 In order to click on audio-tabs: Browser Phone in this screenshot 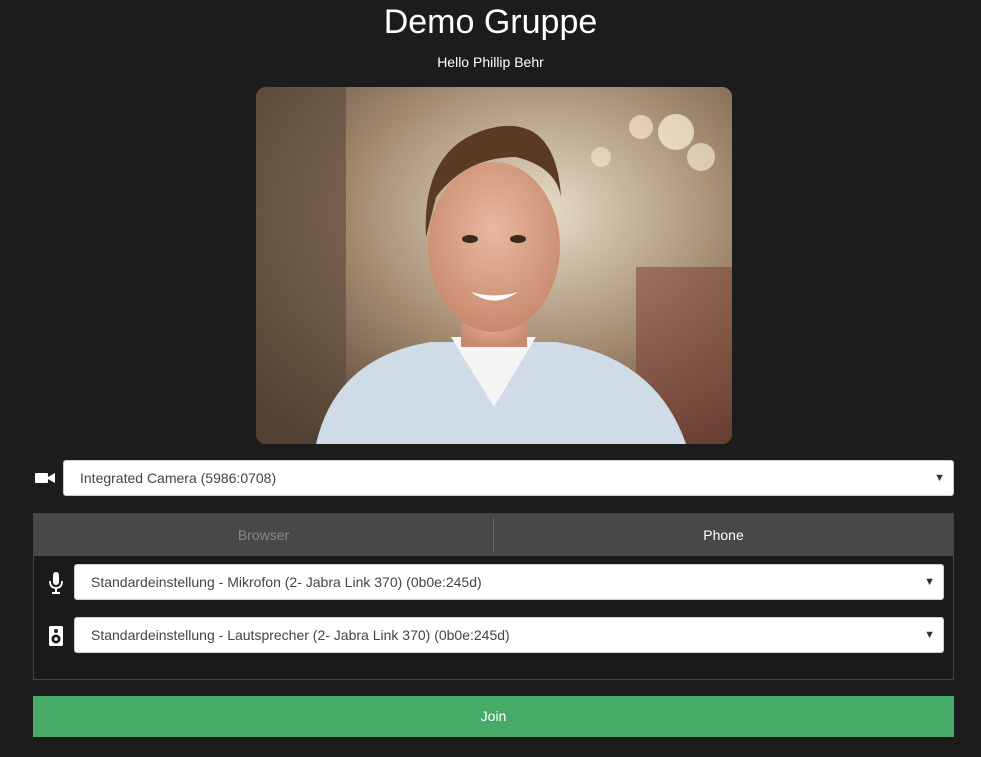, I will do `click(493, 535)`.